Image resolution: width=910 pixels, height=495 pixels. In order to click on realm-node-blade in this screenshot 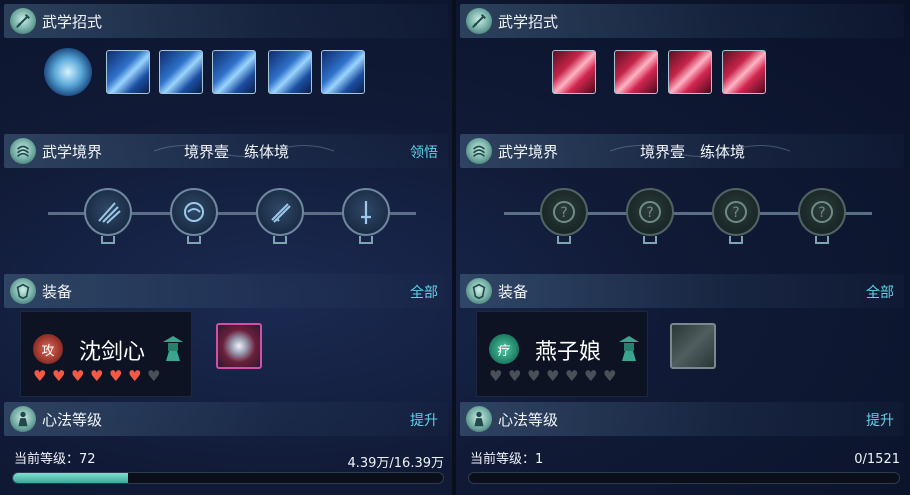, I will do `click(280, 212)`.